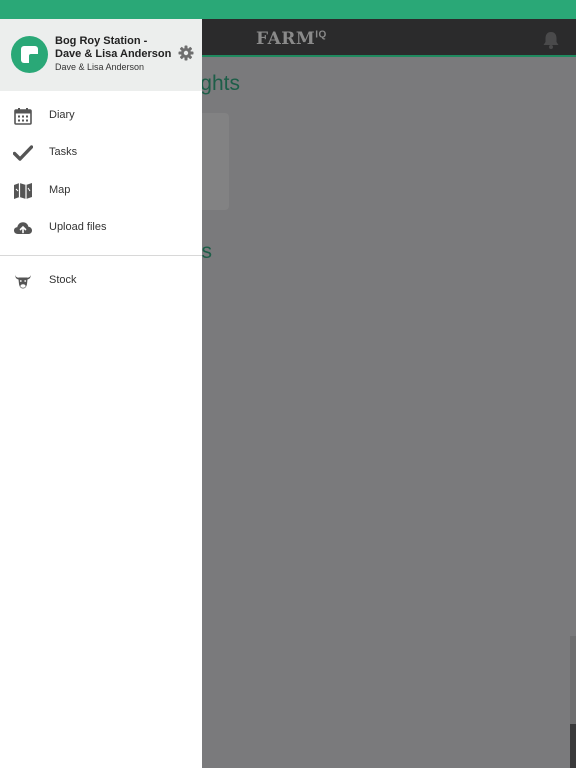 This screenshot has height=768, width=576. What do you see at coordinates (186, 53) in the screenshot?
I see `gear-icon` at bounding box center [186, 53].